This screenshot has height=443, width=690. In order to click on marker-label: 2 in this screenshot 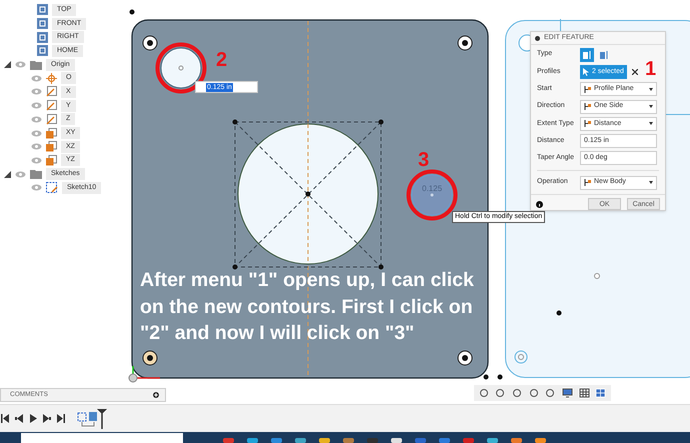, I will do `click(222, 60)`.